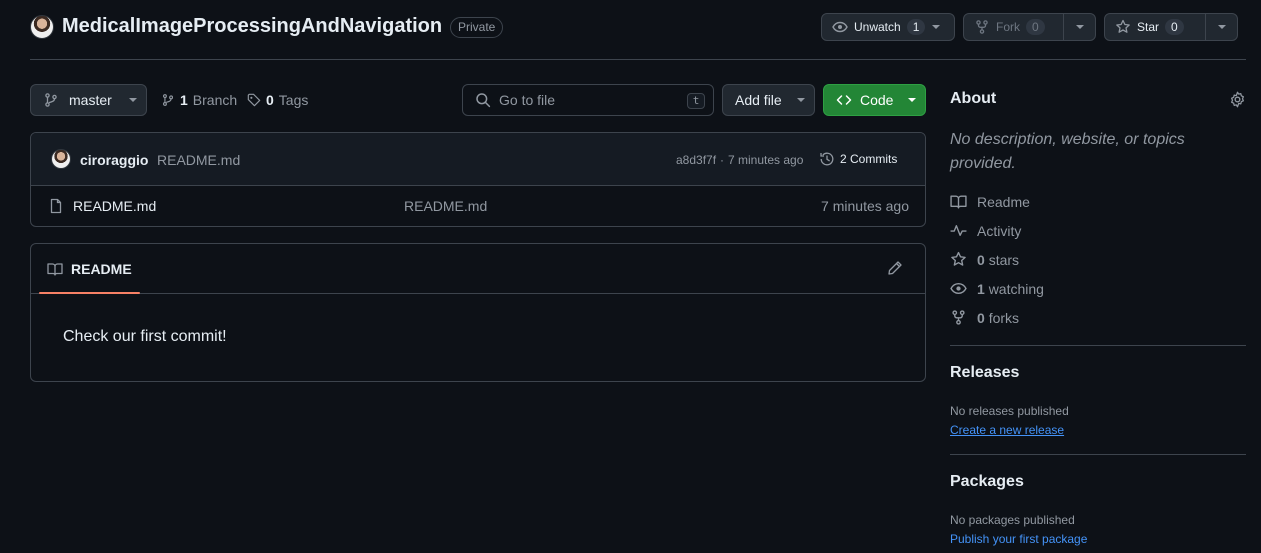  I want to click on go-to-file-search: Go to file t, so click(588, 100).